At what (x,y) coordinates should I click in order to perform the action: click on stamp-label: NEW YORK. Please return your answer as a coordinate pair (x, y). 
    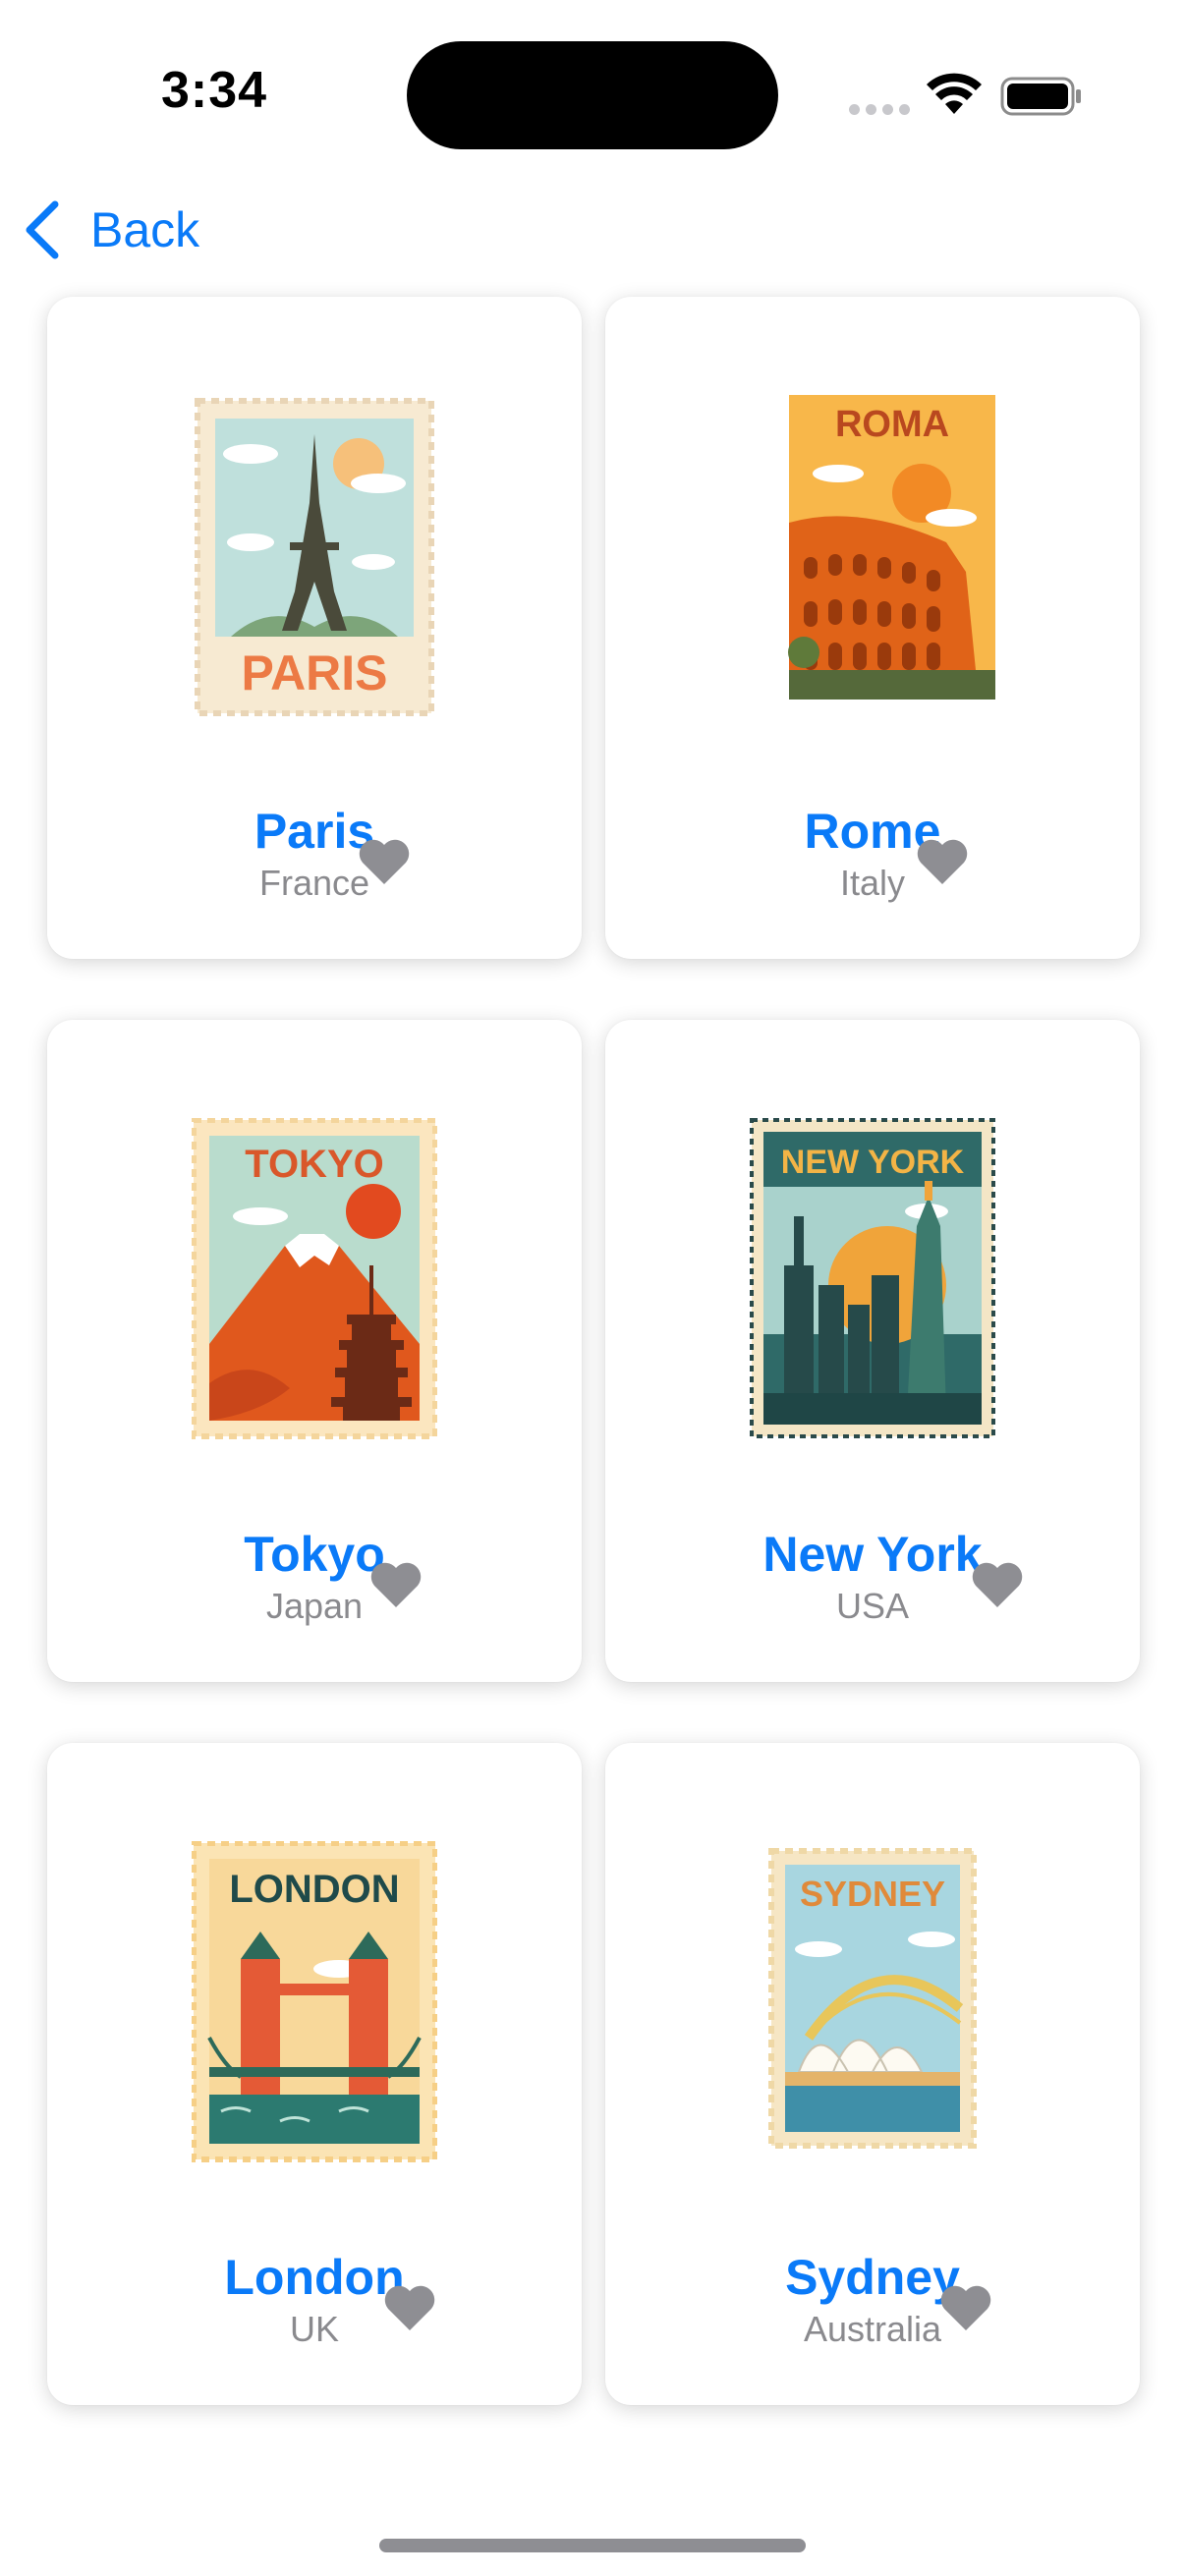
    Looking at the image, I should click on (873, 1162).